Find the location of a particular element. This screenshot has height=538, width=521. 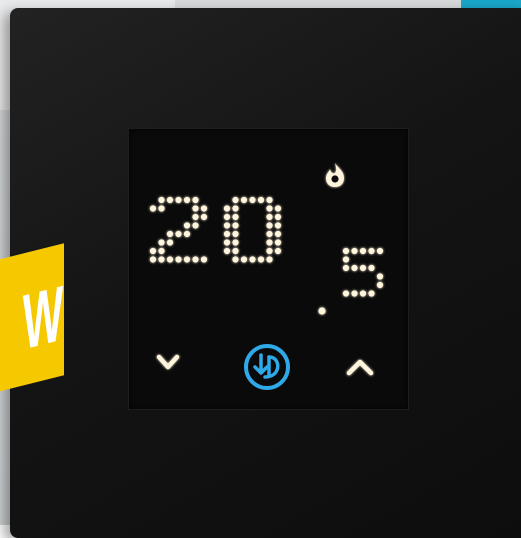

flame-icon is located at coordinates (335, 175).